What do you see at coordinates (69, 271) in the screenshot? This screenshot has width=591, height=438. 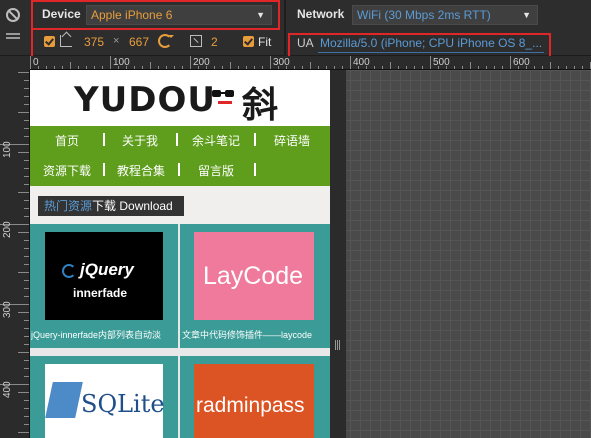 I see `jquery-swirl-icon` at bounding box center [69, 271].